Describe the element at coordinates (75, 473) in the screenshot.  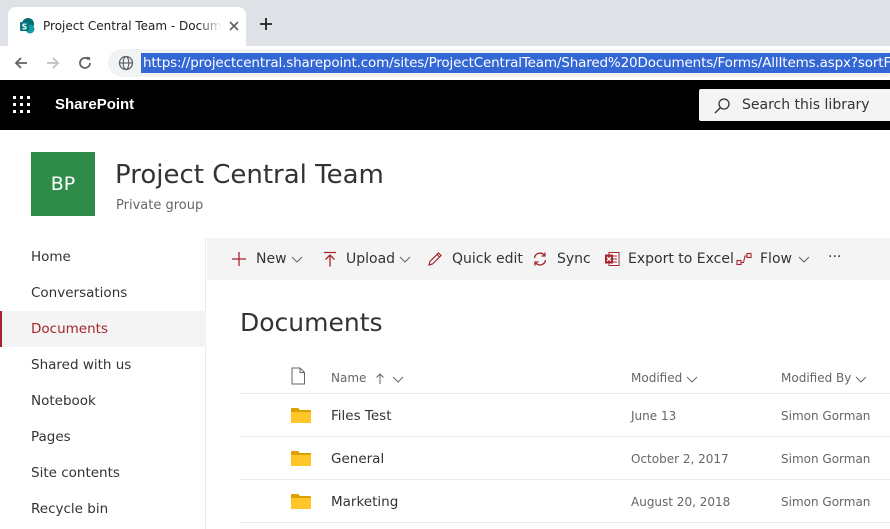
I see `nav-item-label: Site contents` at that location.